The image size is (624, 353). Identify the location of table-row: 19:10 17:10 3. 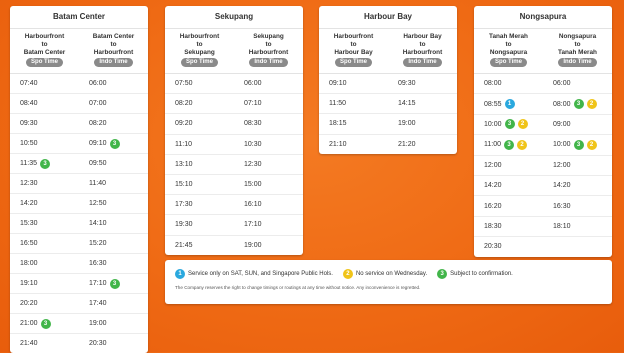
(79, 284).